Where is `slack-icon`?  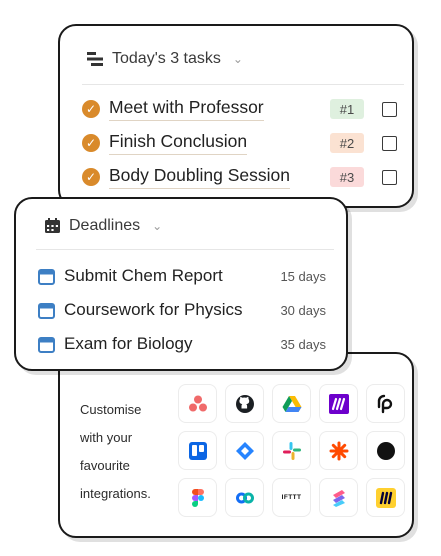 slack-icon is located at coordinates (291, 450).